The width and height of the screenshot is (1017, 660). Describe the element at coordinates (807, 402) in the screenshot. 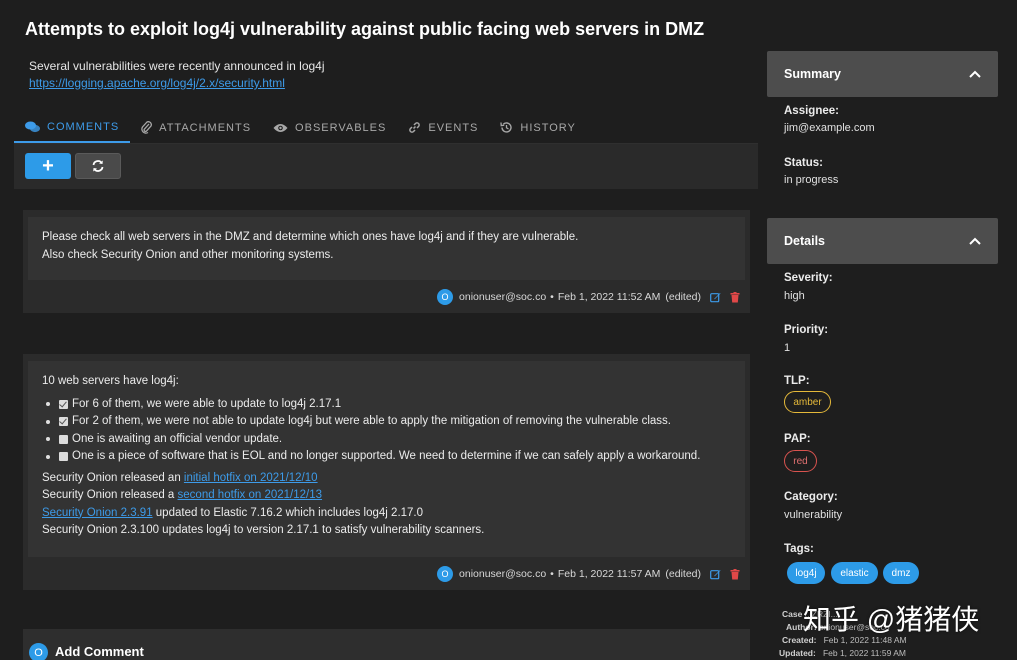

I see `tlp-chip: amber` at that location.